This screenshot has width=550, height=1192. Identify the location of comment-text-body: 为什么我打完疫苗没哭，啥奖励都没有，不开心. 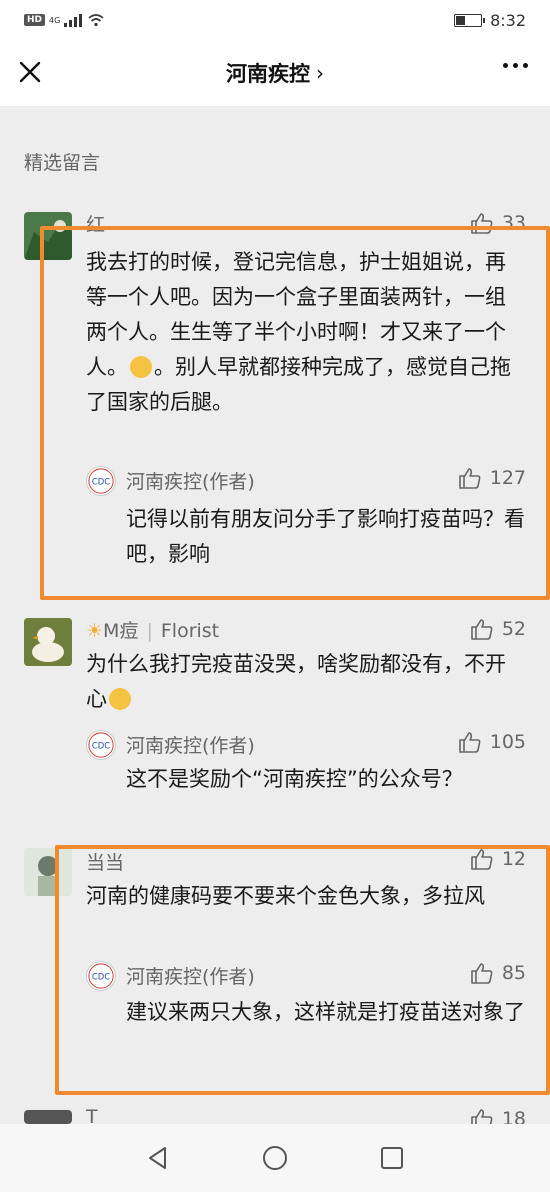
(296, 681).